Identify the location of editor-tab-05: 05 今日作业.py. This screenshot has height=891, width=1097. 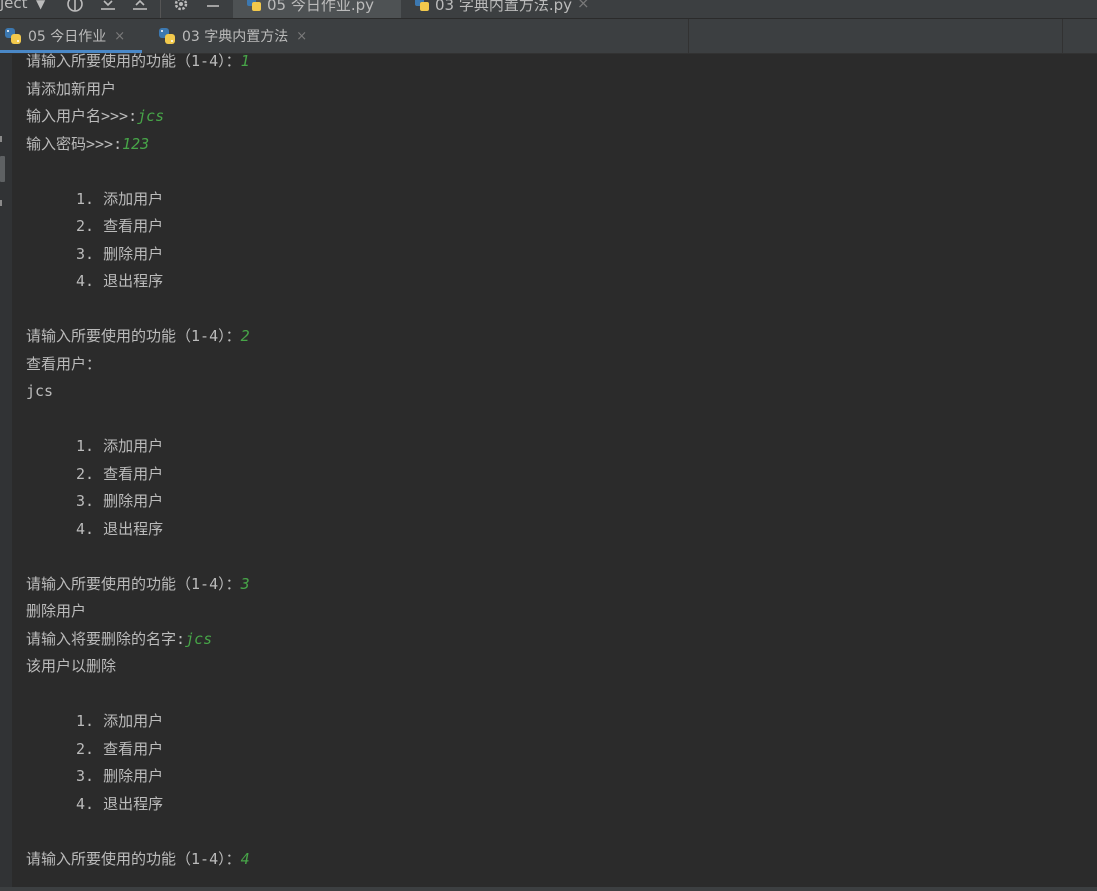
(317, 9).